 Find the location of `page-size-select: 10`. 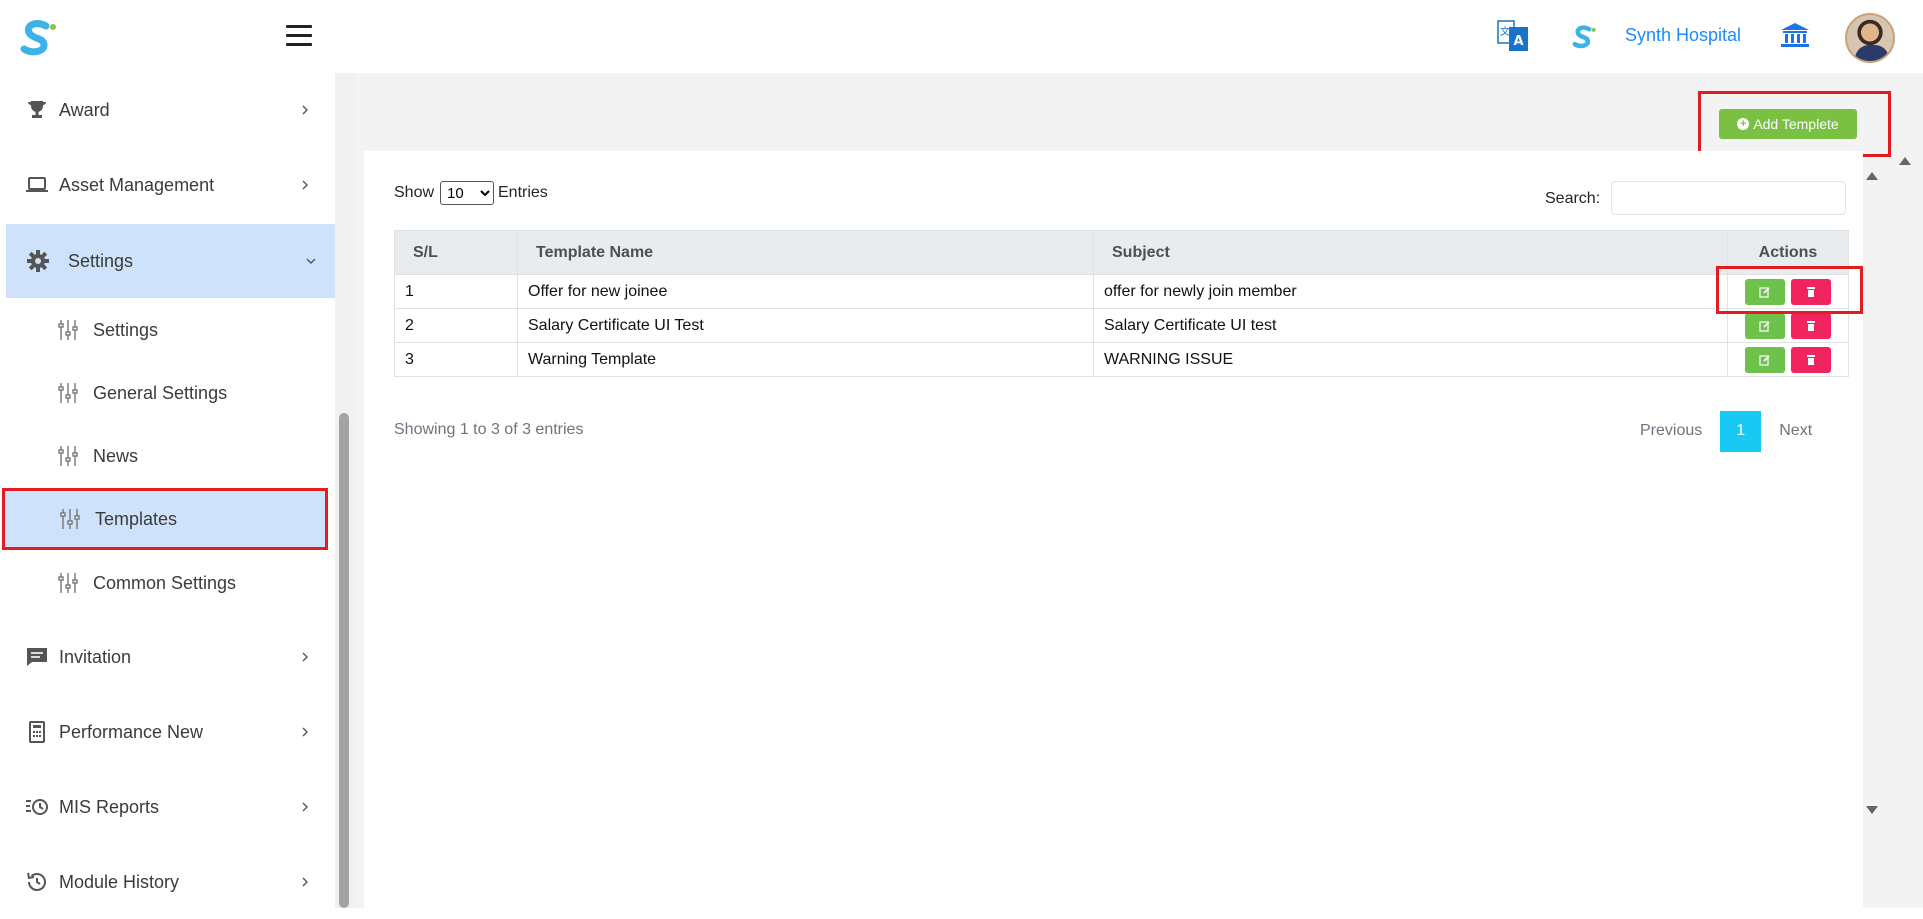

page-size-select: 10 is located at coordinates (467, 193).